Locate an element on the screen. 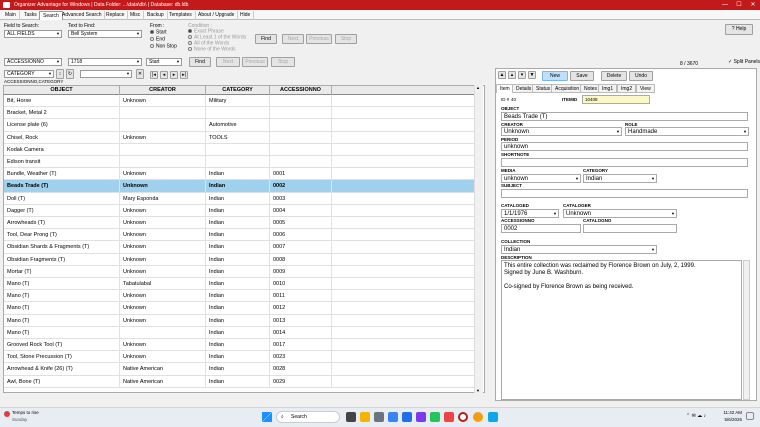 The width and height of the screenshot is (760, 427). role-select: Handmade ▼ is located at coordinates (687, 131).